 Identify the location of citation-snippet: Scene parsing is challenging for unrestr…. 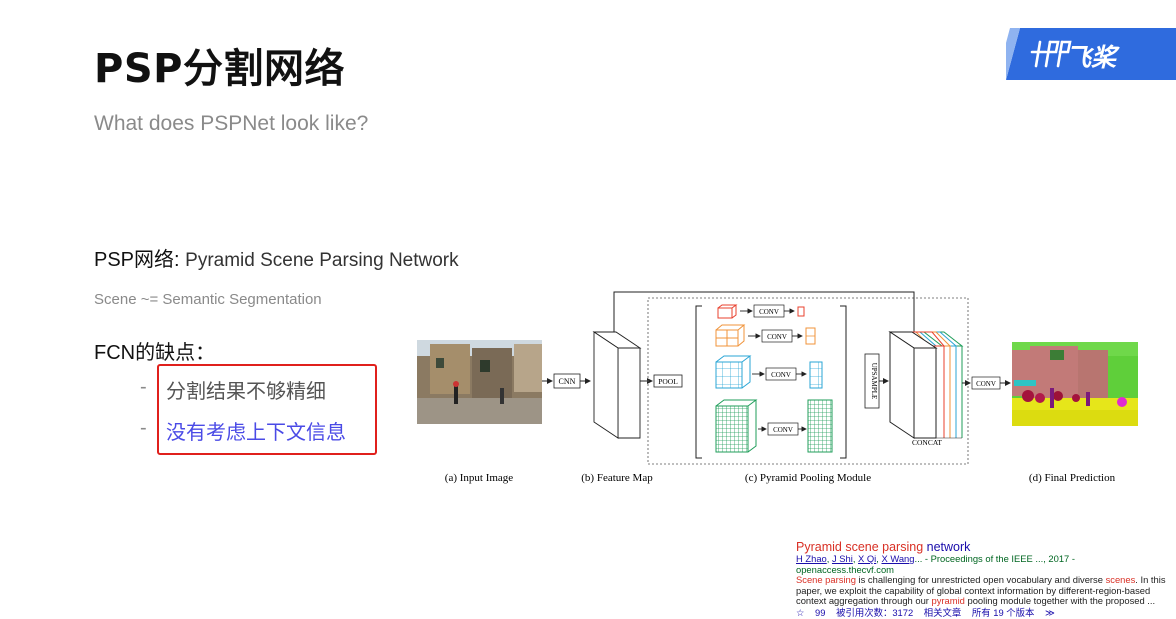
(981, 590).